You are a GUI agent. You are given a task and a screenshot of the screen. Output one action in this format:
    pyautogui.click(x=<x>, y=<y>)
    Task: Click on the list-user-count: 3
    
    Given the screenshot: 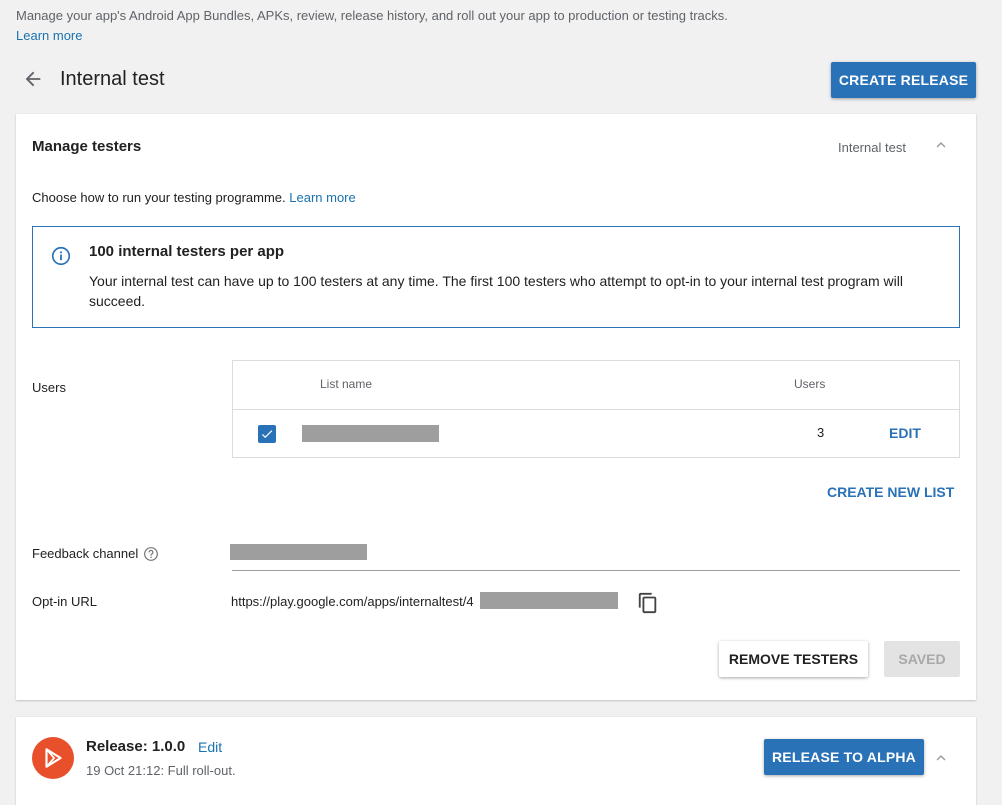 What is the action you would take?
    pyautogui.click(x=821, y=432)
    